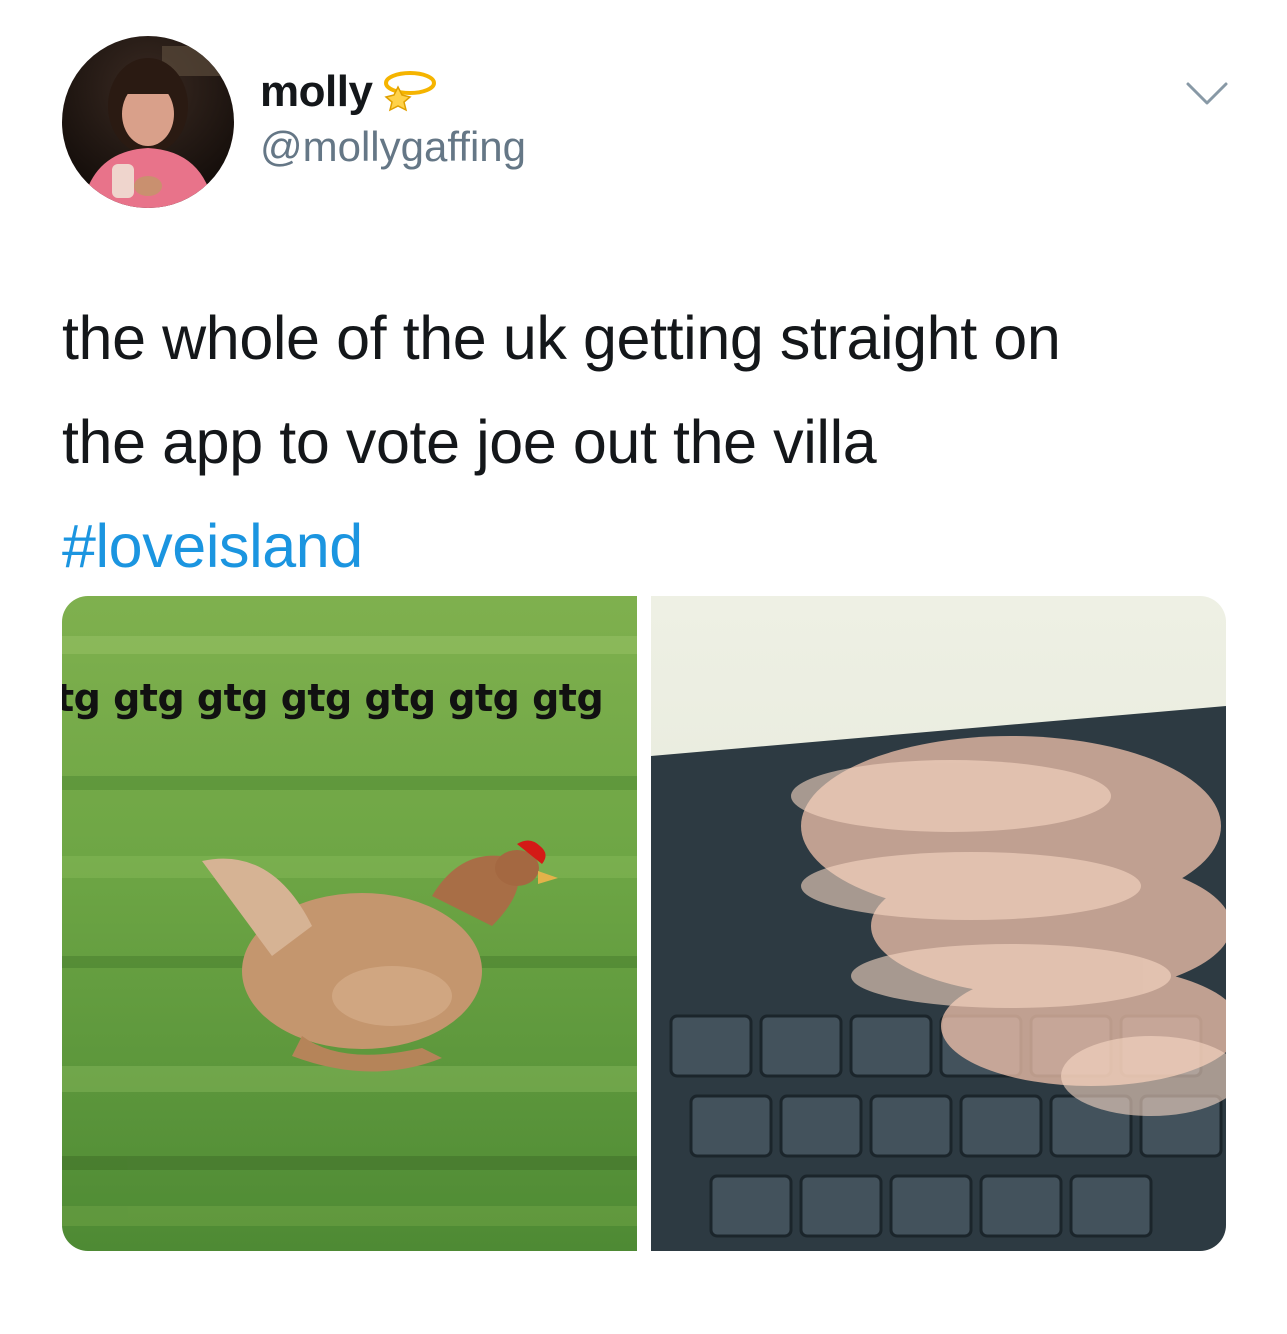 The height and width of the screenshot is (1334, 1287). What do you see at coordinates (469, 442) in the screenshot?
I see `tweet-text-line: the app to vote joe out the villa` at bounding box center [469, 442].